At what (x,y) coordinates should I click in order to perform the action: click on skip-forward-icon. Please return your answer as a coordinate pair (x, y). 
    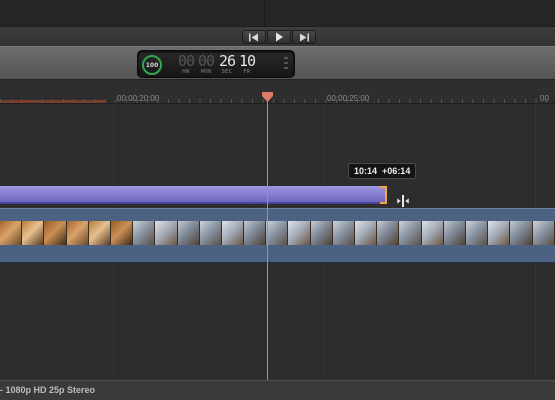
    Looking at the image, I should click on (304, 37).